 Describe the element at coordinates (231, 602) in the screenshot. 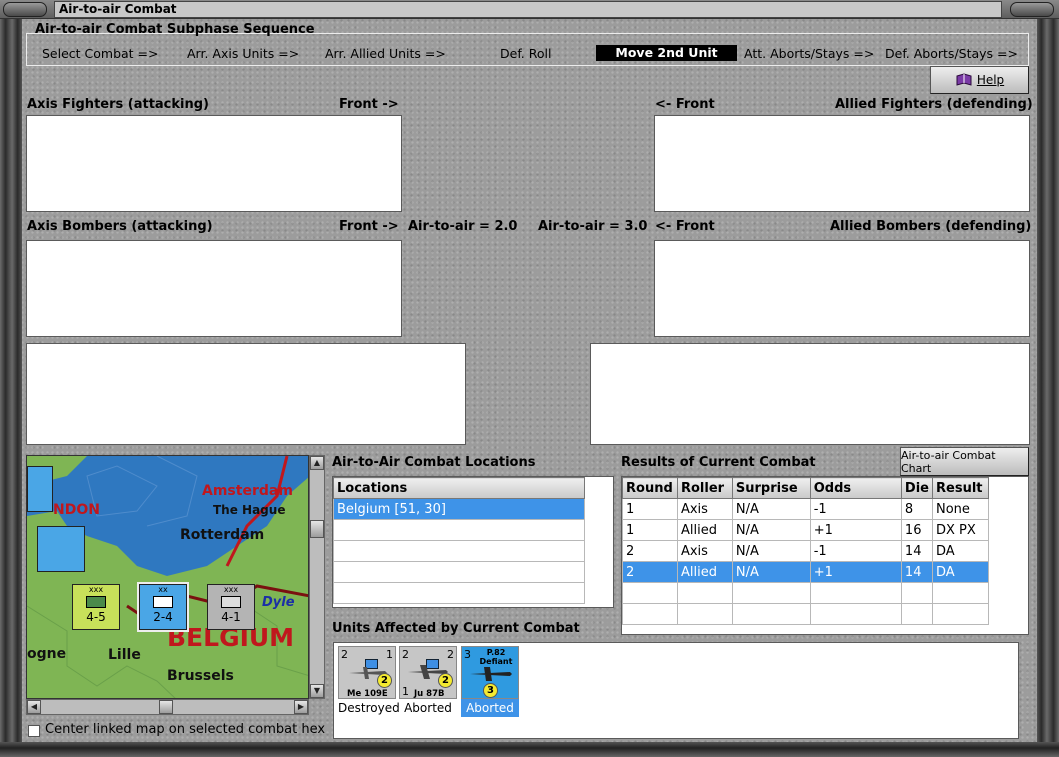

I see `armor-icon` at that location.